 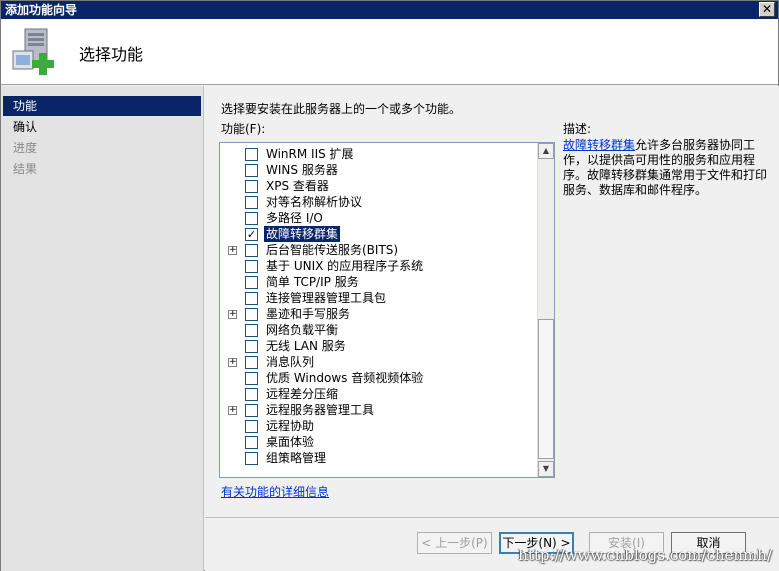 What do you see at coordinates (102, 127) in the screenshot?
I see `nav-step-confirm: 确认` at bounding box center [102, 127].